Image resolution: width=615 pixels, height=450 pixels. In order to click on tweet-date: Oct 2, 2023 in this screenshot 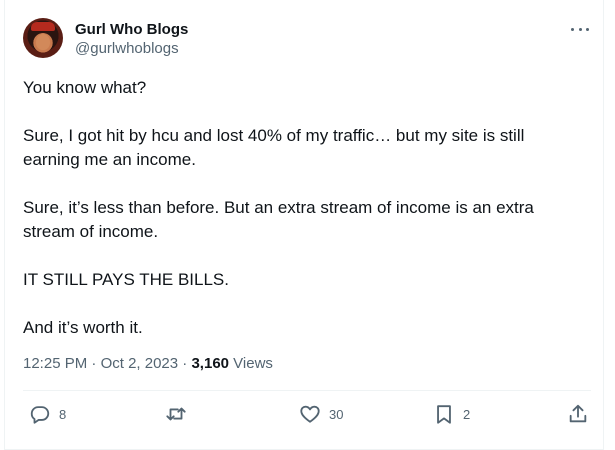, I will do `click(140, 363)`.